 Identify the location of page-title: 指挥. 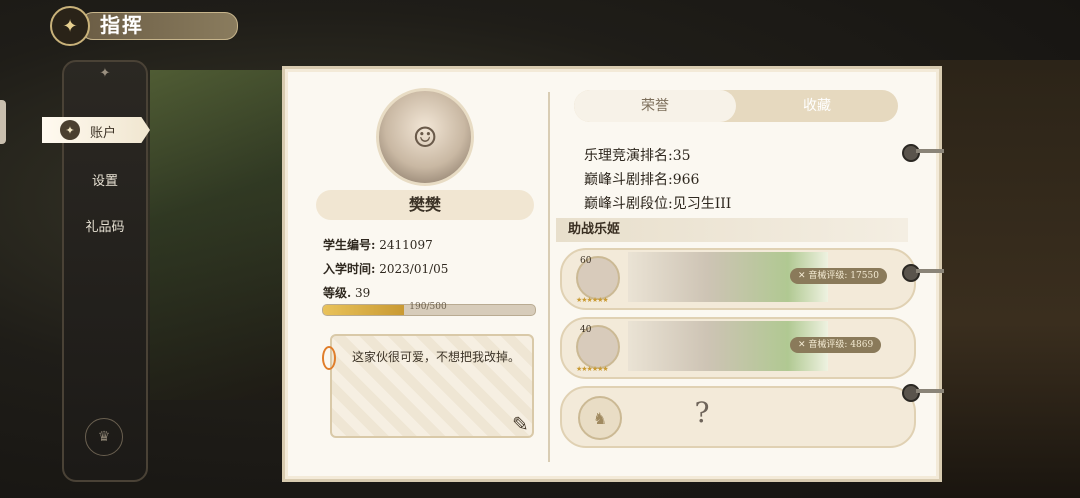
(122, 25).